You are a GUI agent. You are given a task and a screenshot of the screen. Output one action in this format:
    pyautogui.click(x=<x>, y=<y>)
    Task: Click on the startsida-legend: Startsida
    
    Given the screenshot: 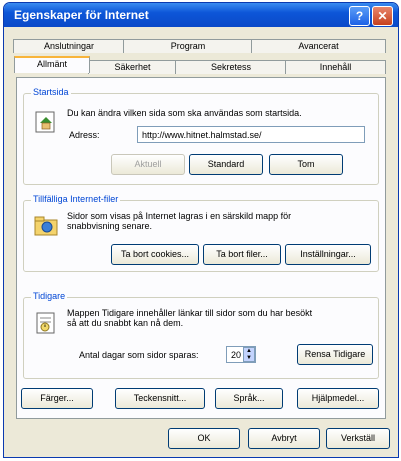 What is the action you would take?
    pyautogui.click(x=51, y=92)
    